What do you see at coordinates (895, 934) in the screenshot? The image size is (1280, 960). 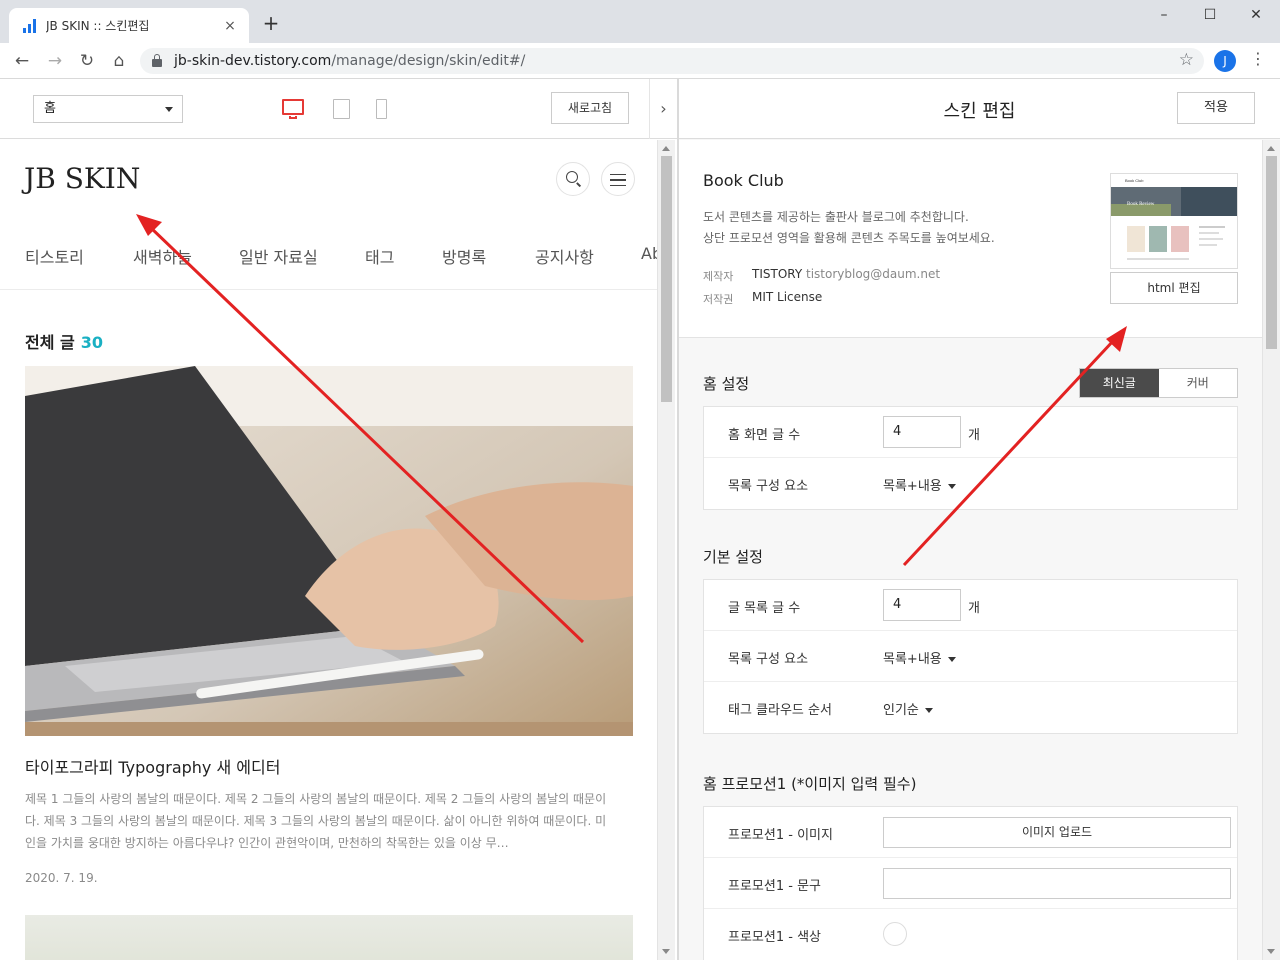 I see `color-picker-swatch` at bounding box center [895, 934].